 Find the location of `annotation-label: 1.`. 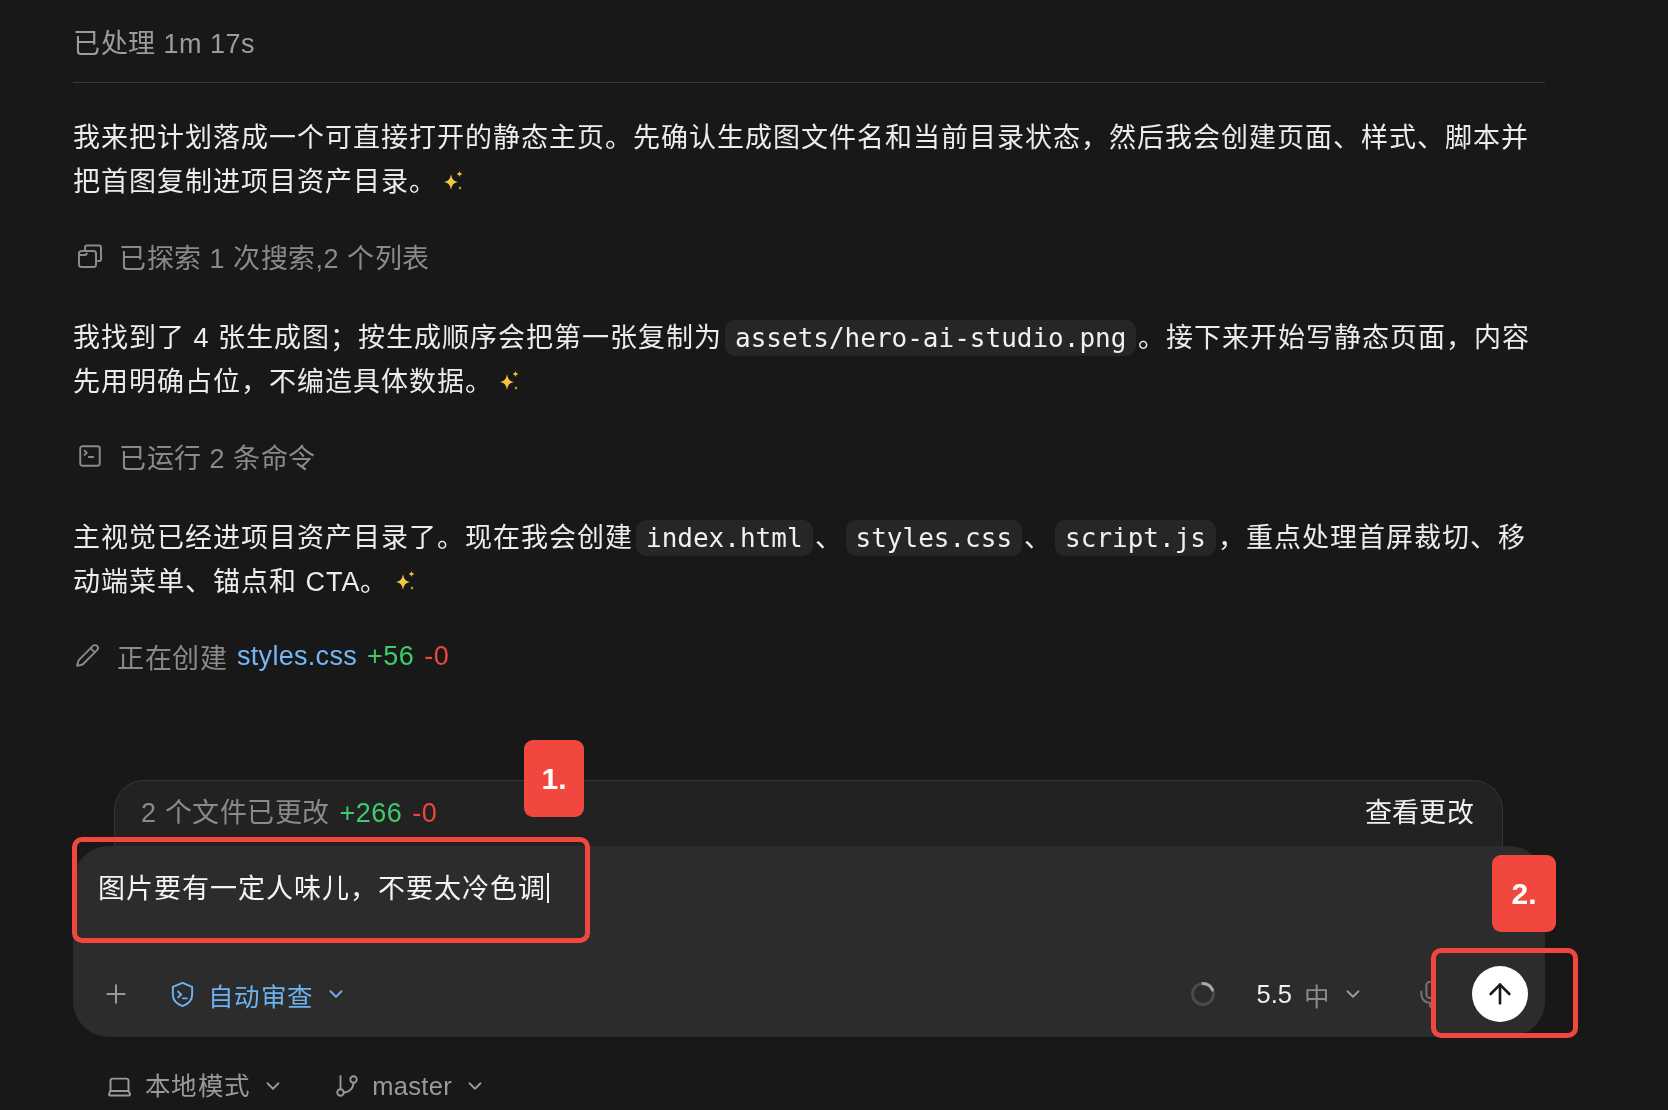

annotation-label: 1. is located at coordinates (554, 778).